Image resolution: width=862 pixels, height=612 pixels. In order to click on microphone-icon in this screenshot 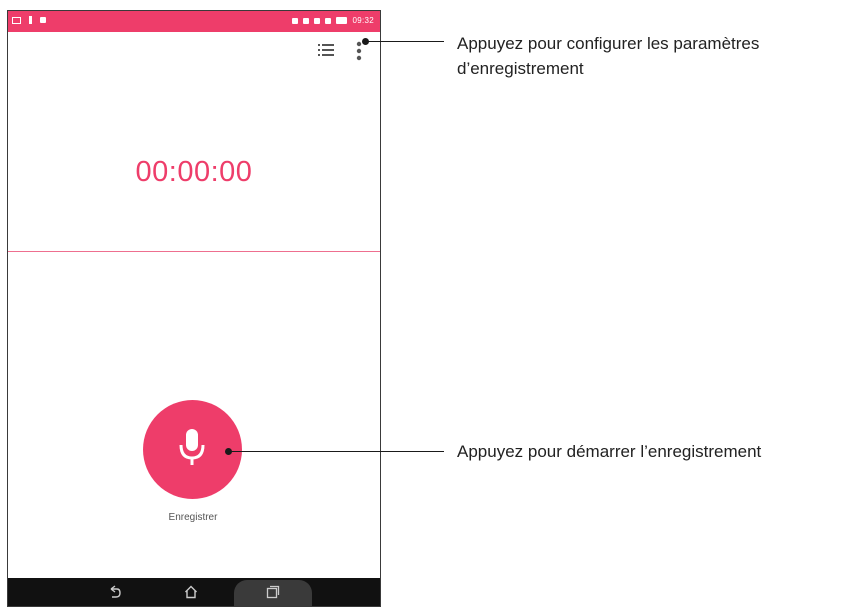, I will do `click(192, 447)`.